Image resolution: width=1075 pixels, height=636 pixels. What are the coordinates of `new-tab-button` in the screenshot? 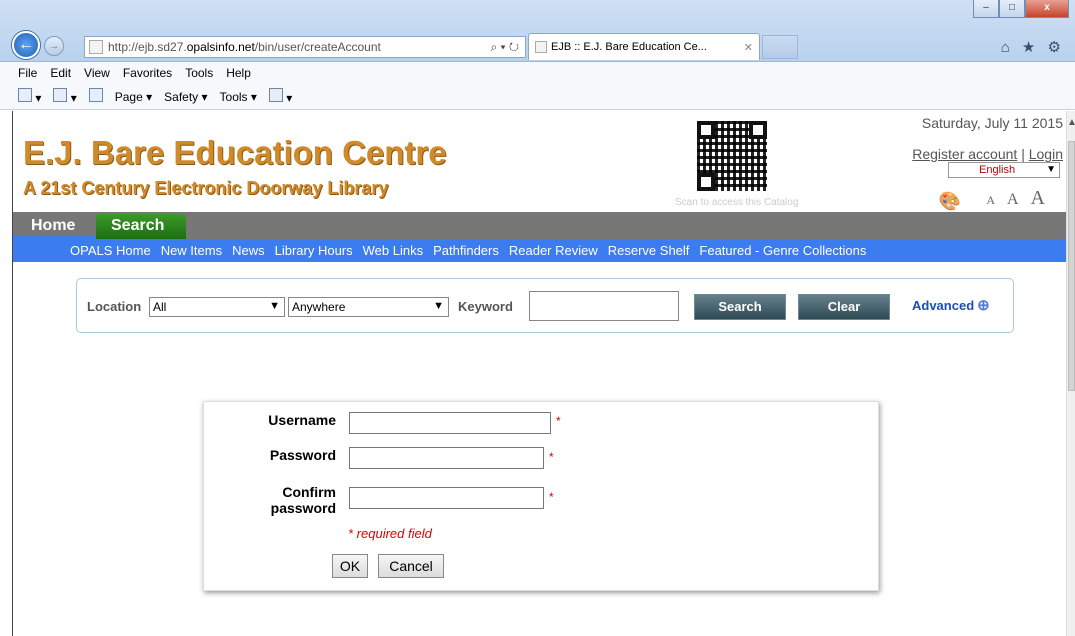 It's located at (780, 47).